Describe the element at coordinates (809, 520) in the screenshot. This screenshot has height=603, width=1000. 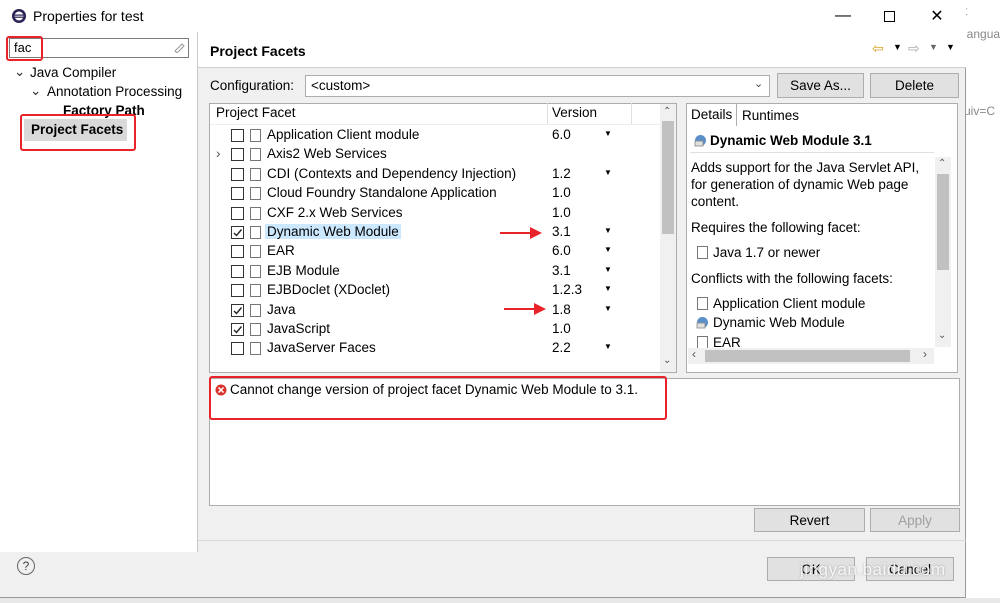
I see `revert-button: Revert` at that location.